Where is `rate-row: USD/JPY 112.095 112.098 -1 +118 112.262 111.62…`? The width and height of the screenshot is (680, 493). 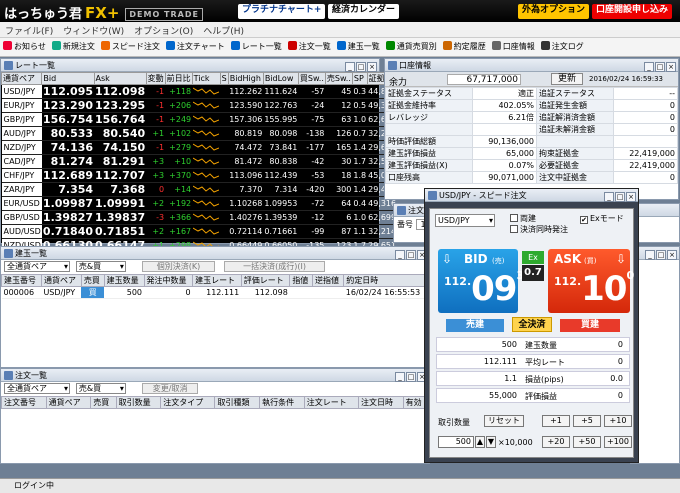 rate-row: USD/JPY 112.095 112.098 -1 +118 112.262 111.62… is located at coordinates (199, 91).